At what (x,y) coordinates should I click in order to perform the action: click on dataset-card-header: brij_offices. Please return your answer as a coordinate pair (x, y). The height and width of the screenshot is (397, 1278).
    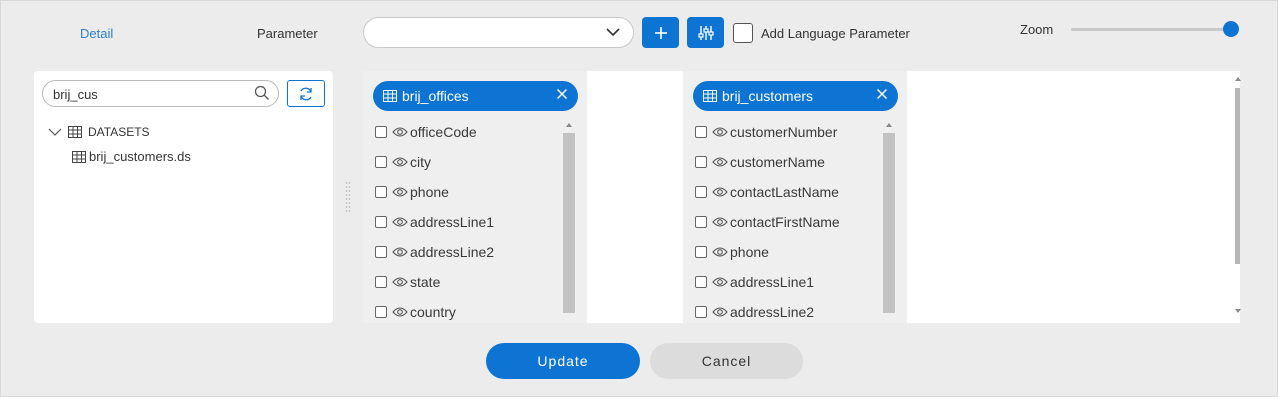
    Looking at the image, I should click on (475, 96).